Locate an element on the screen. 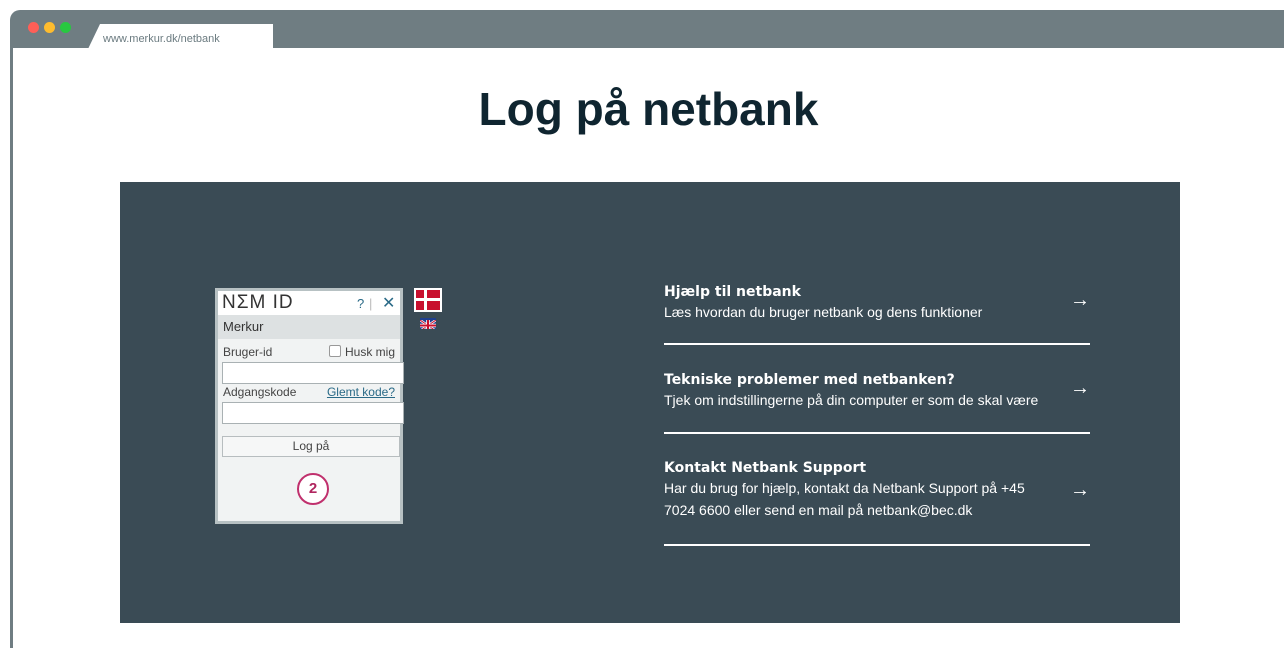 The image size is (1284, 648). help-item-heading: Hjælp til netbank is located at coordinates (732, 292).